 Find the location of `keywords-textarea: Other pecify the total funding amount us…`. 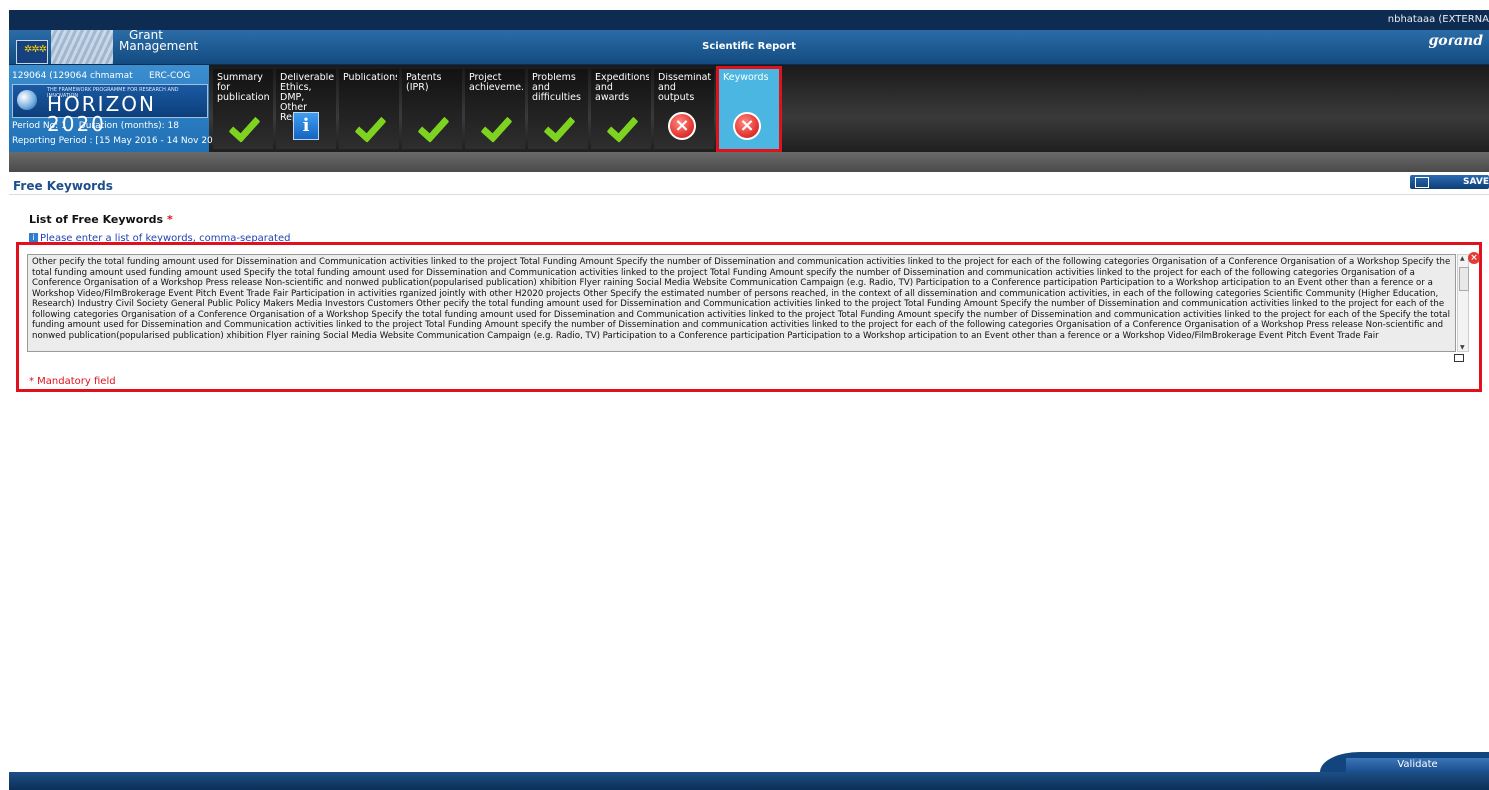

keywords-textarea: Other pecify the total funding amount us… is located at coordinates (741, 303).